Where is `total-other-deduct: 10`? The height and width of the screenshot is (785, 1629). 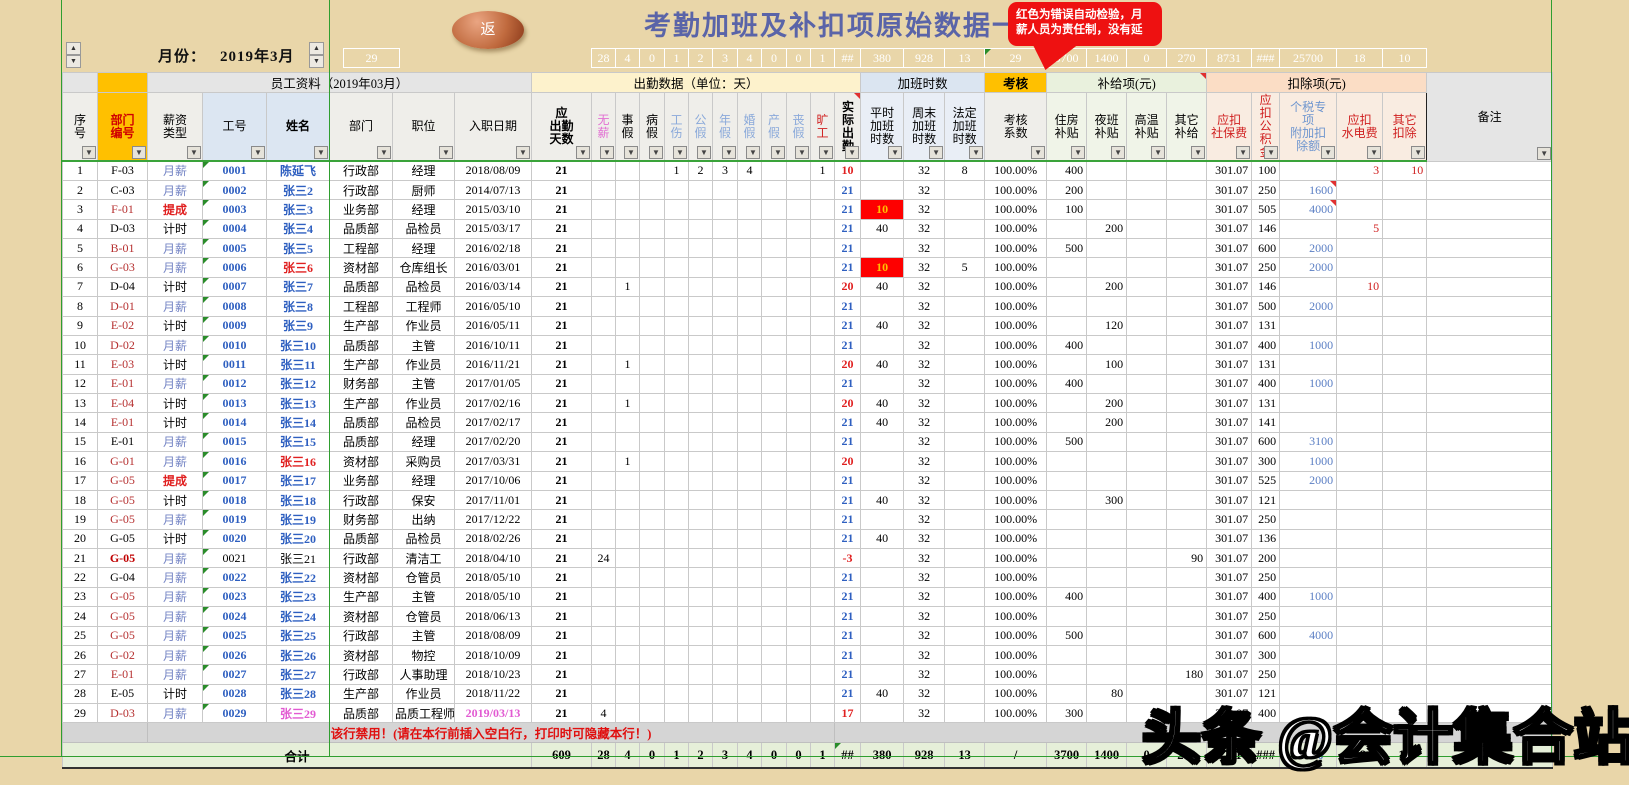 total-other-deduct: 10 is located at coordinates (1405, 755).